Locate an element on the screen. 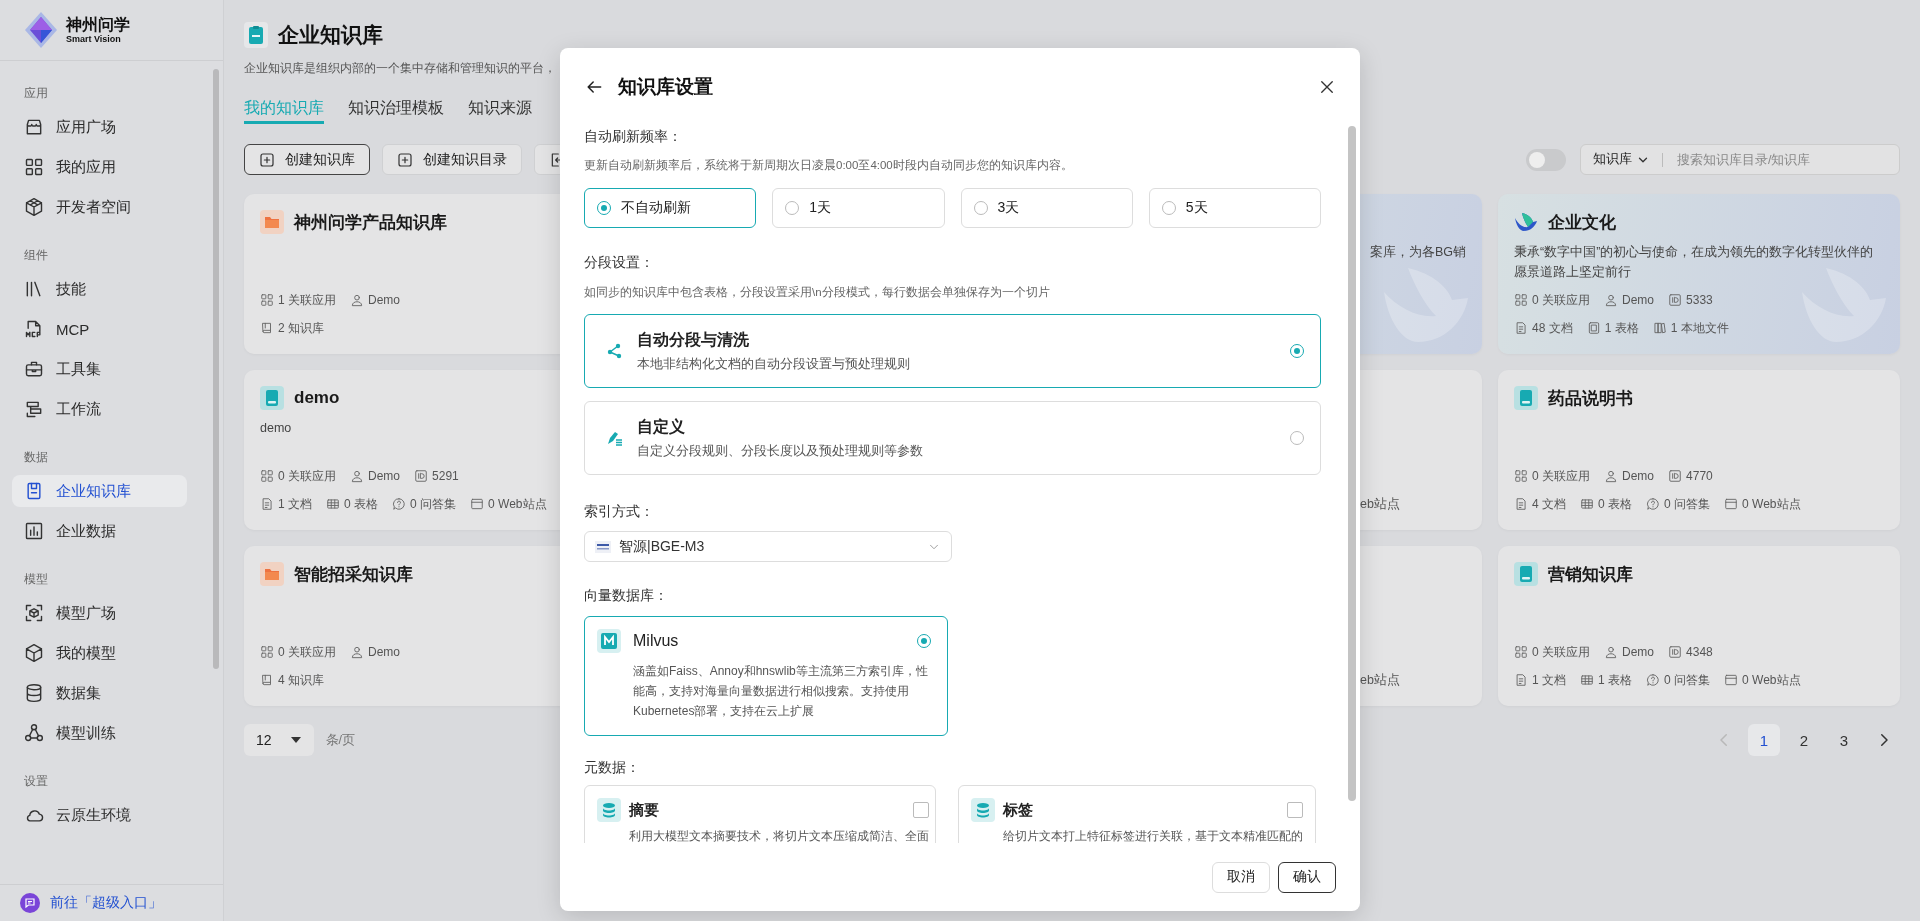  option-title: 摘要 is located at coordinates (644, 810).